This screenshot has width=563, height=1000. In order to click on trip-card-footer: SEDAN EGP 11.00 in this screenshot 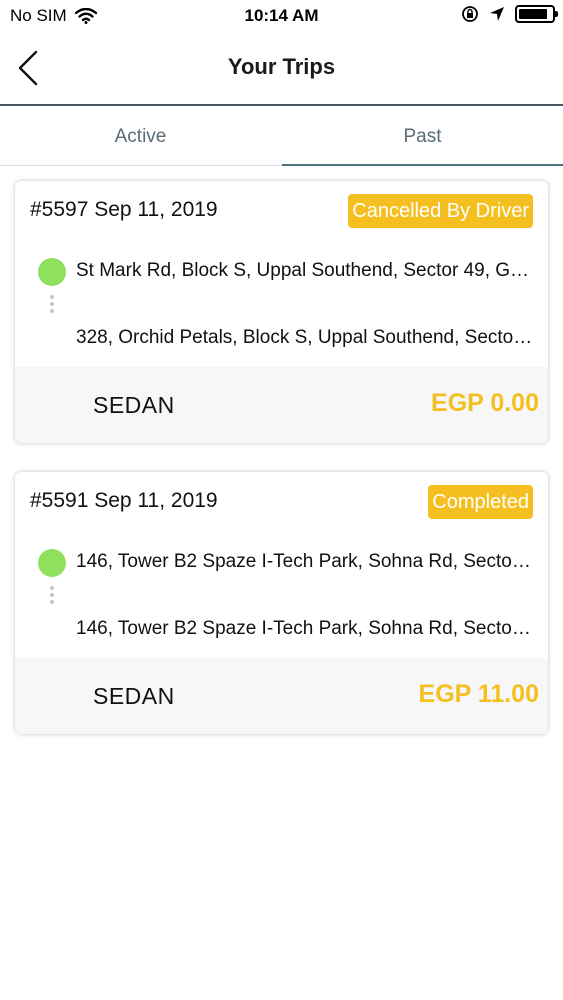, I will do `click(281, 696)`.